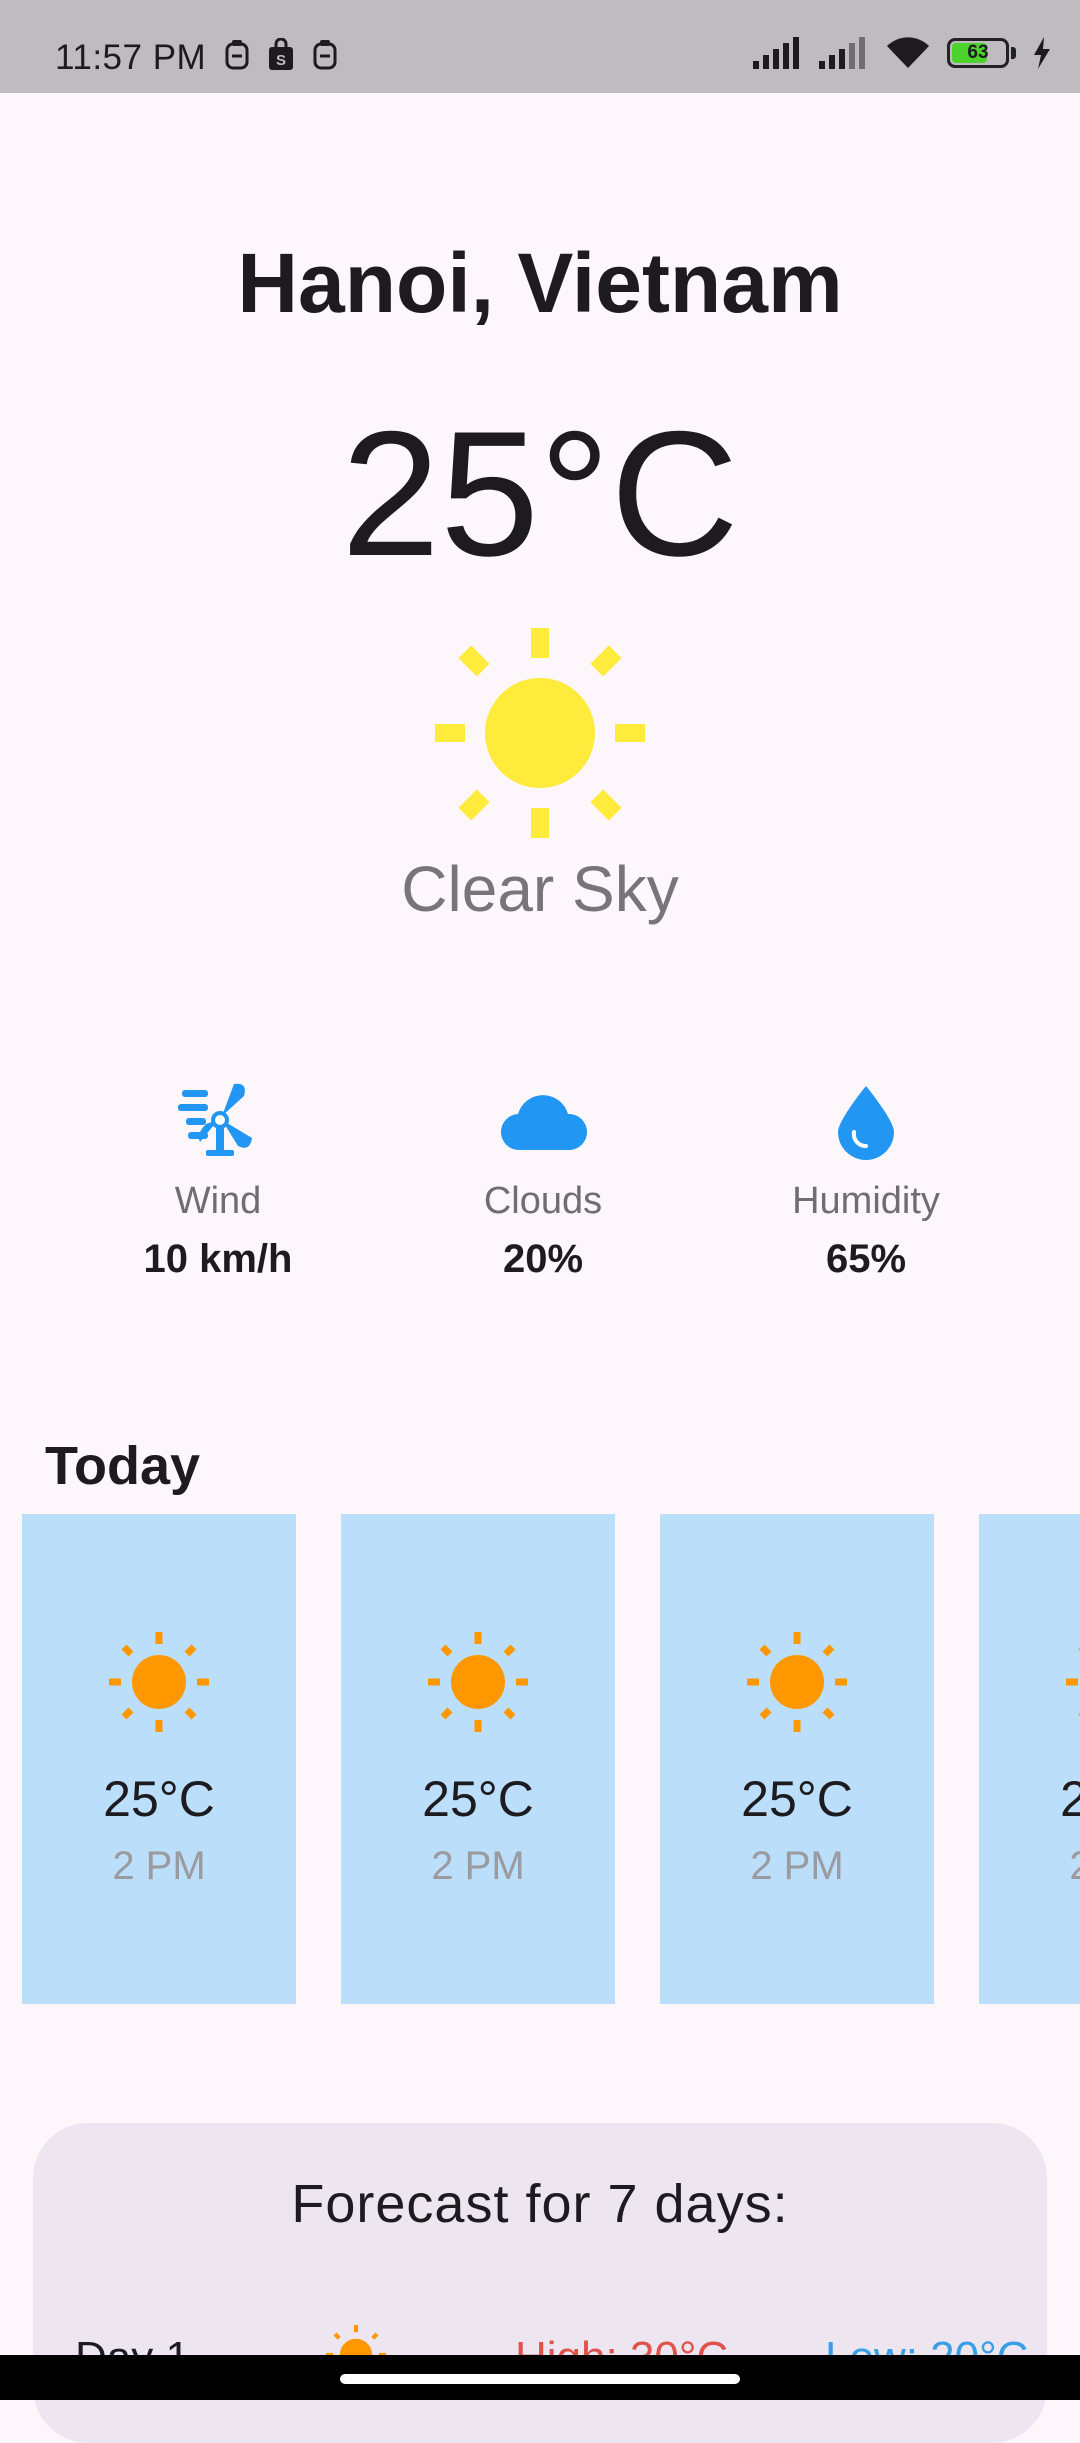  What do you see at coordinates (540, 46) in the screenshot?
I see `status-bar: 11:57 PM S 63` at bounding box center [540, 46].